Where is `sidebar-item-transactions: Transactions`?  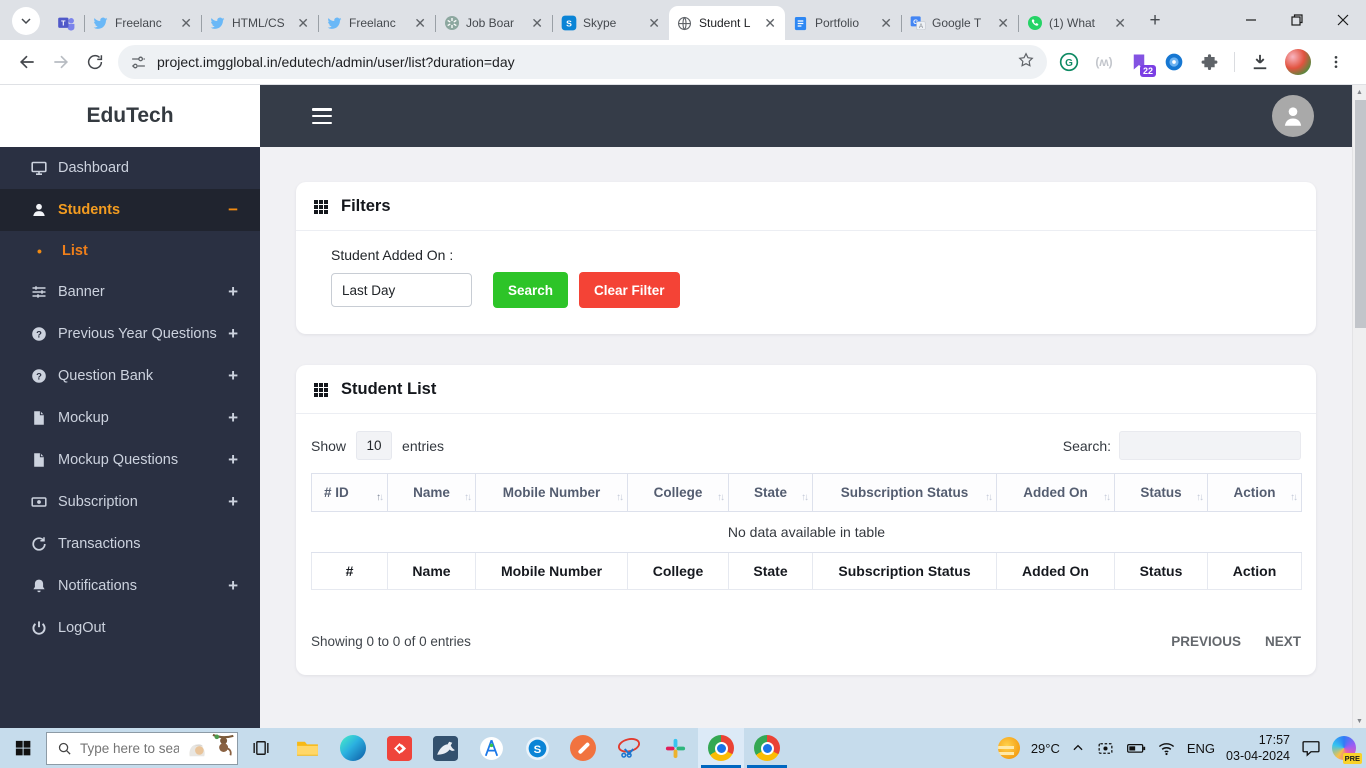
sidebar-item-transactions: Transactions is located at coordinates (130, 544).